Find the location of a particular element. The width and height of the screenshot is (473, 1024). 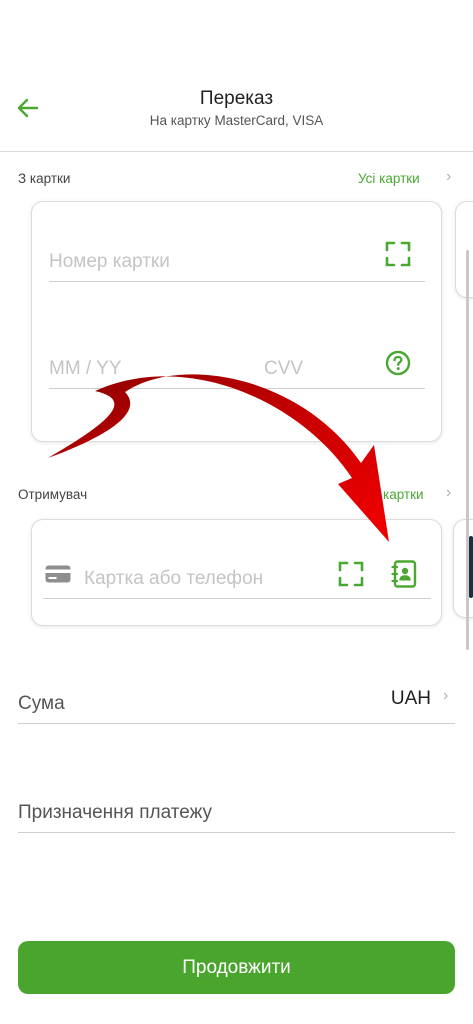

contacts-book-icon is located at coordinates (404, 574).